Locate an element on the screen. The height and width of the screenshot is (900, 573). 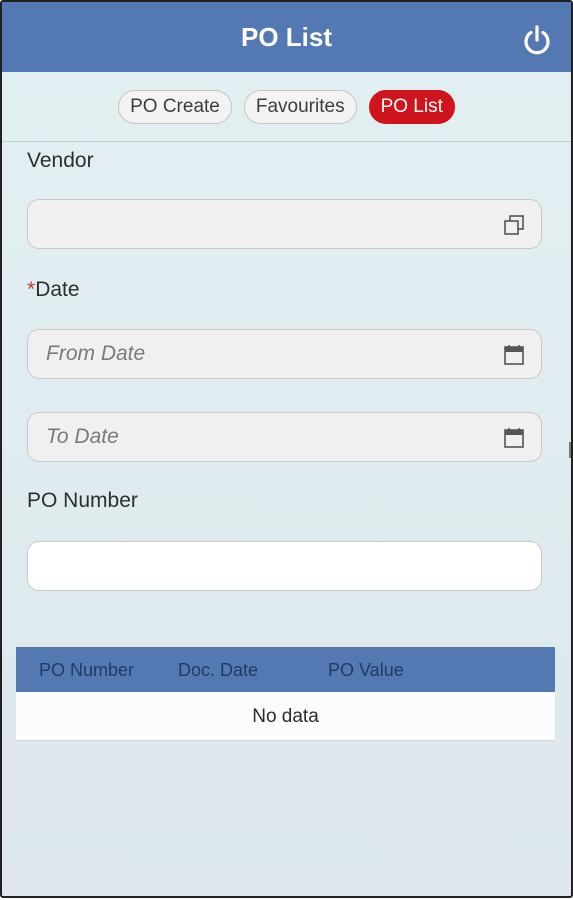
po-number-label: PO Number is located at coordinates (82, 500).